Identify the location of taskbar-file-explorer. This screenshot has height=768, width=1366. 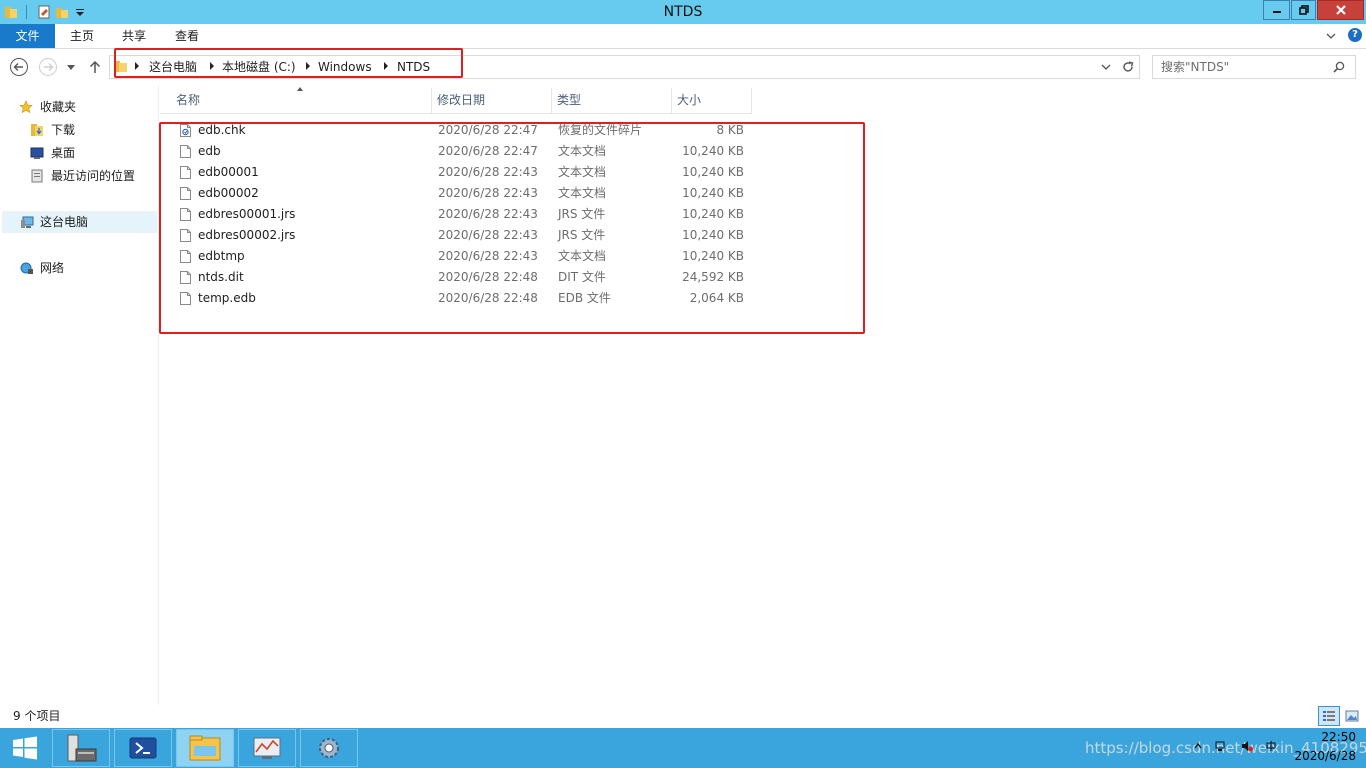
(205, 748).